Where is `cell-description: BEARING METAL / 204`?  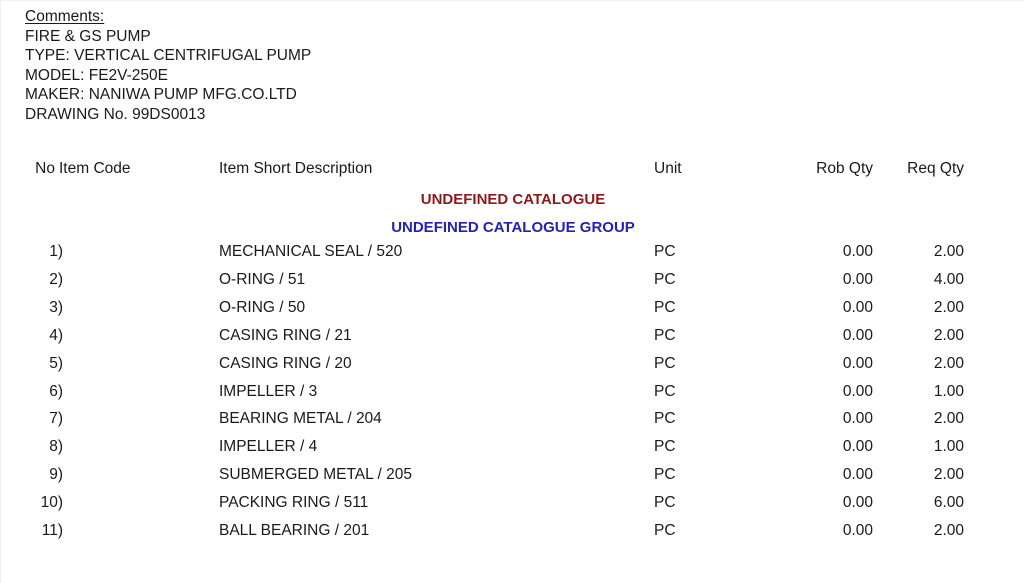
cell-description: BEARING METAL / 204 is located at coordinates (300, 419).